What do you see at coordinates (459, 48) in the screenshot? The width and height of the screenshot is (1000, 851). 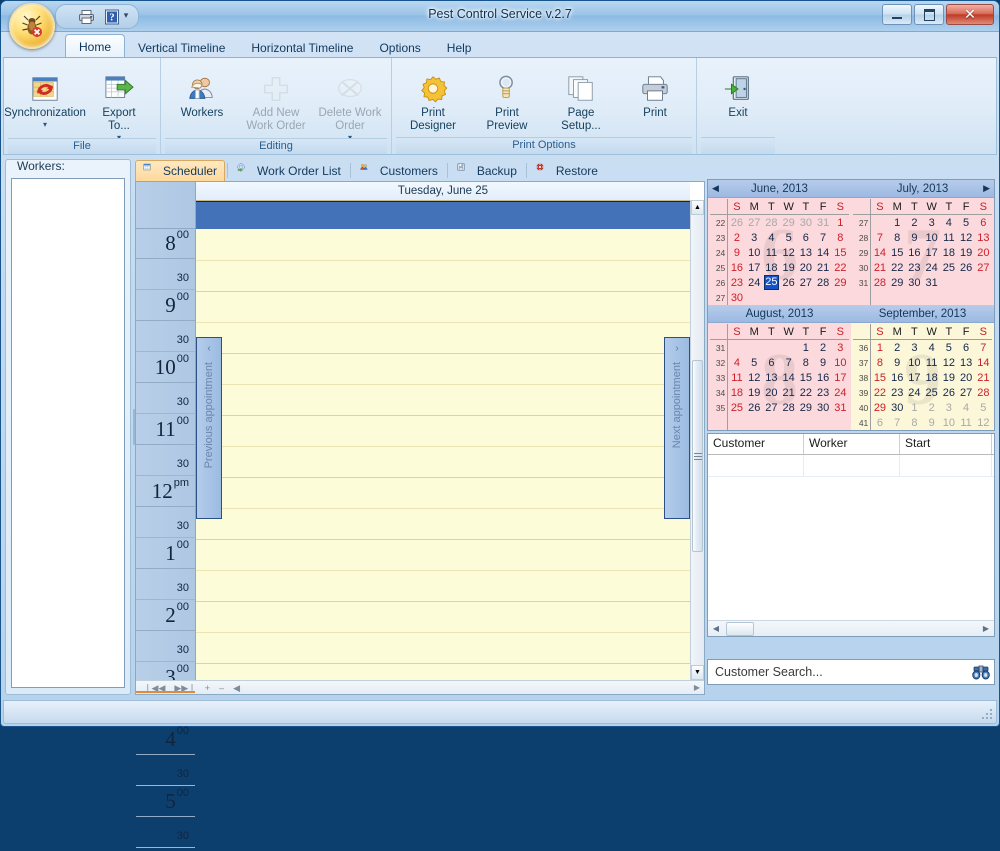 I see `ribbon-tab-help: Help` at bounding box center [459, 48].